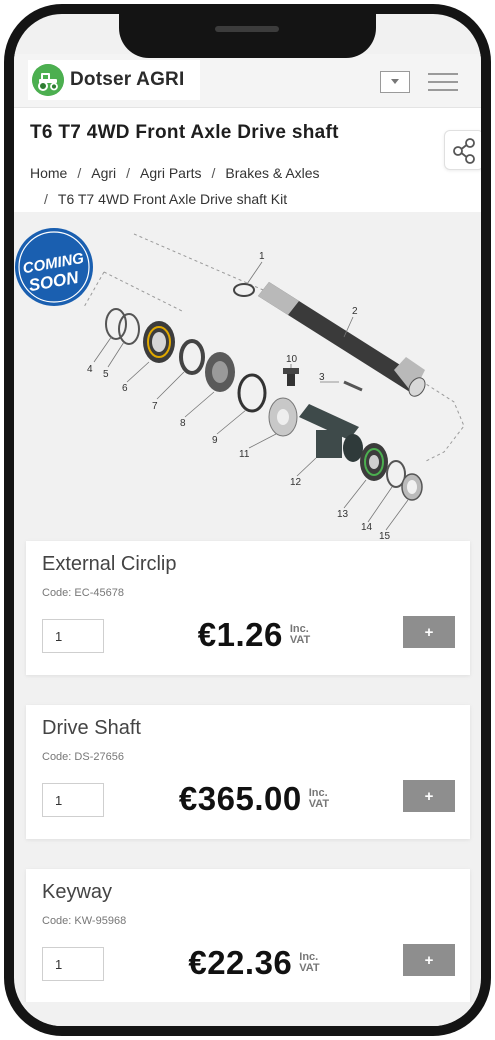 The width and height of the screenshot is (495, 1040). I want to click on callout-4: 4, so click(90, 369).